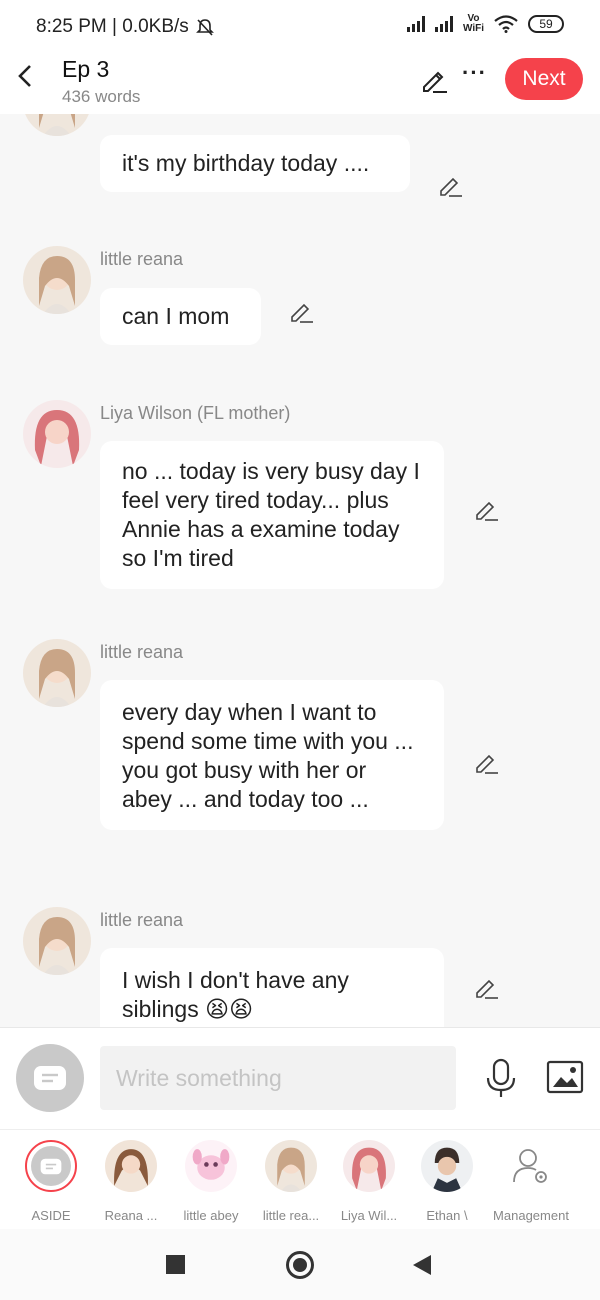 The height and width of the screenshot is (1300, 600). I want to click on mute-bell-icon, so click(204, 27).